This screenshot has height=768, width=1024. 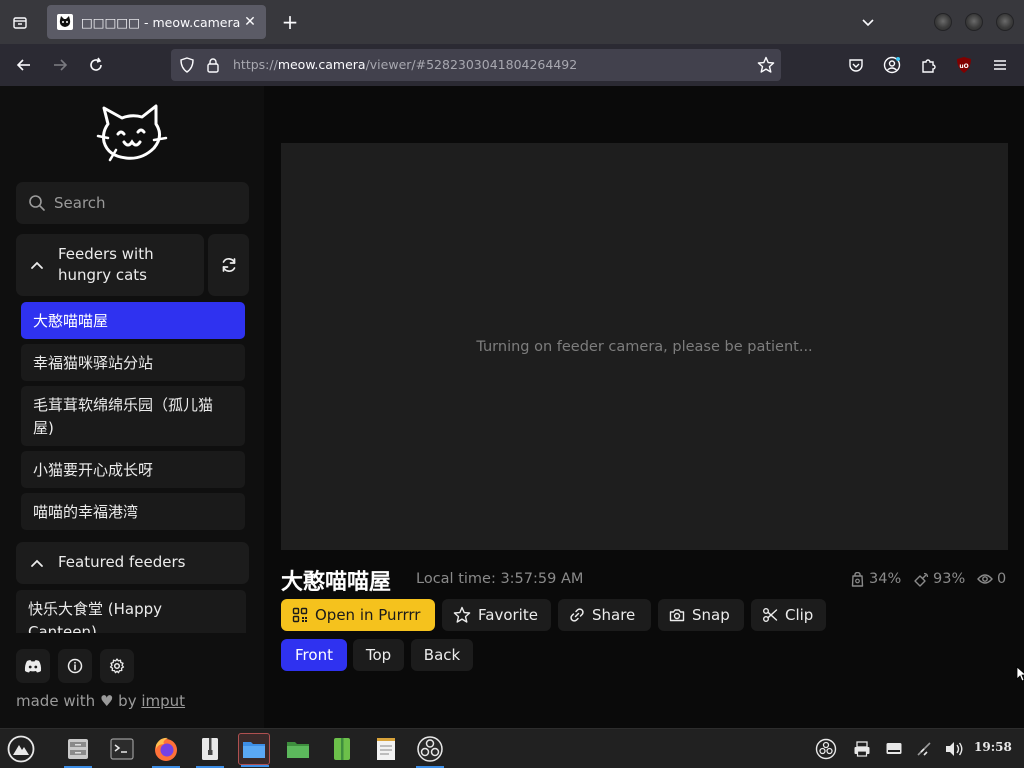 I want to click on snap-button: Snap, so click(x=701, y=615).